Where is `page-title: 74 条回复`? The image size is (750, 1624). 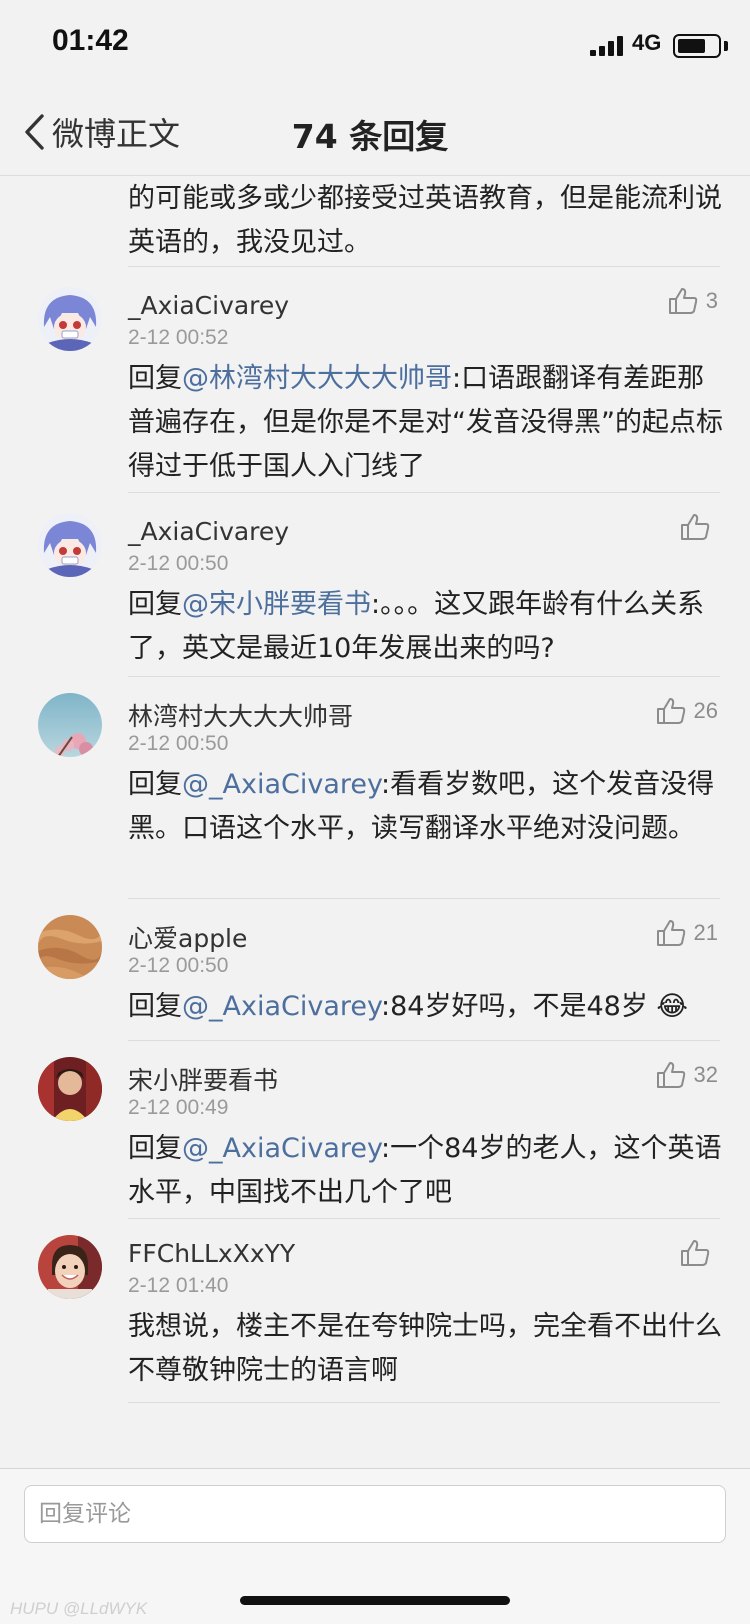 page-title: 74 条回复 is located at coordinates (370, 136).